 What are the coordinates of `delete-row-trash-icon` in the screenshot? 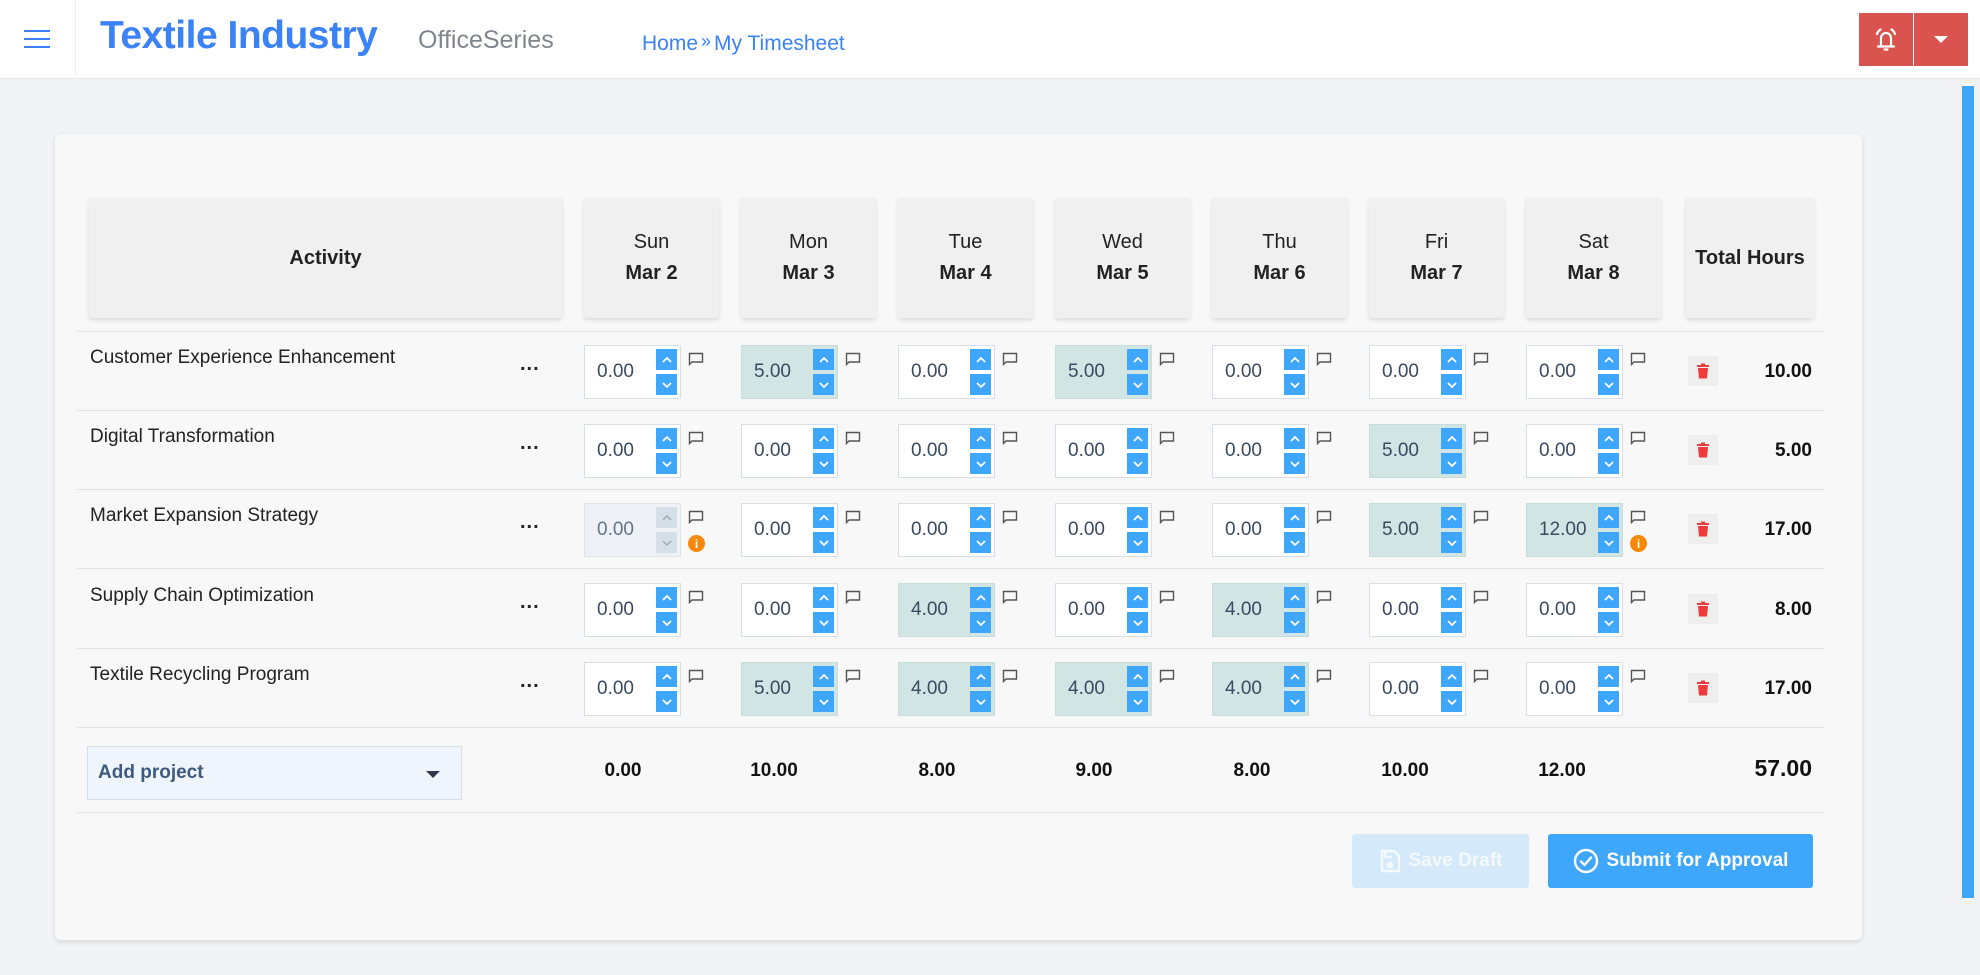 It's located at (1703, 529).